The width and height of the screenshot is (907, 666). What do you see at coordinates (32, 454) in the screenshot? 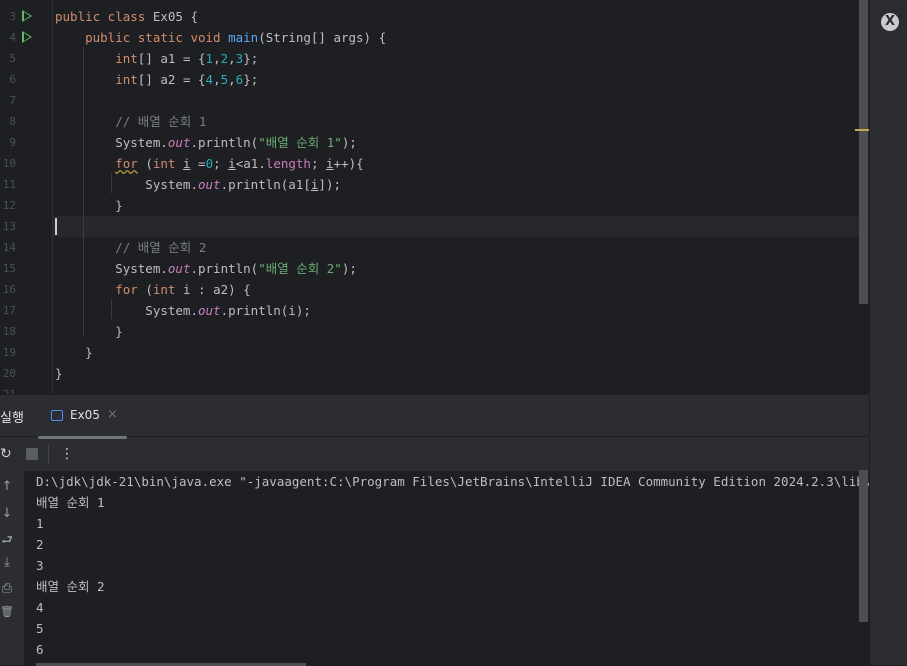
I see `stop-icon` at bounding box center [32, 454].